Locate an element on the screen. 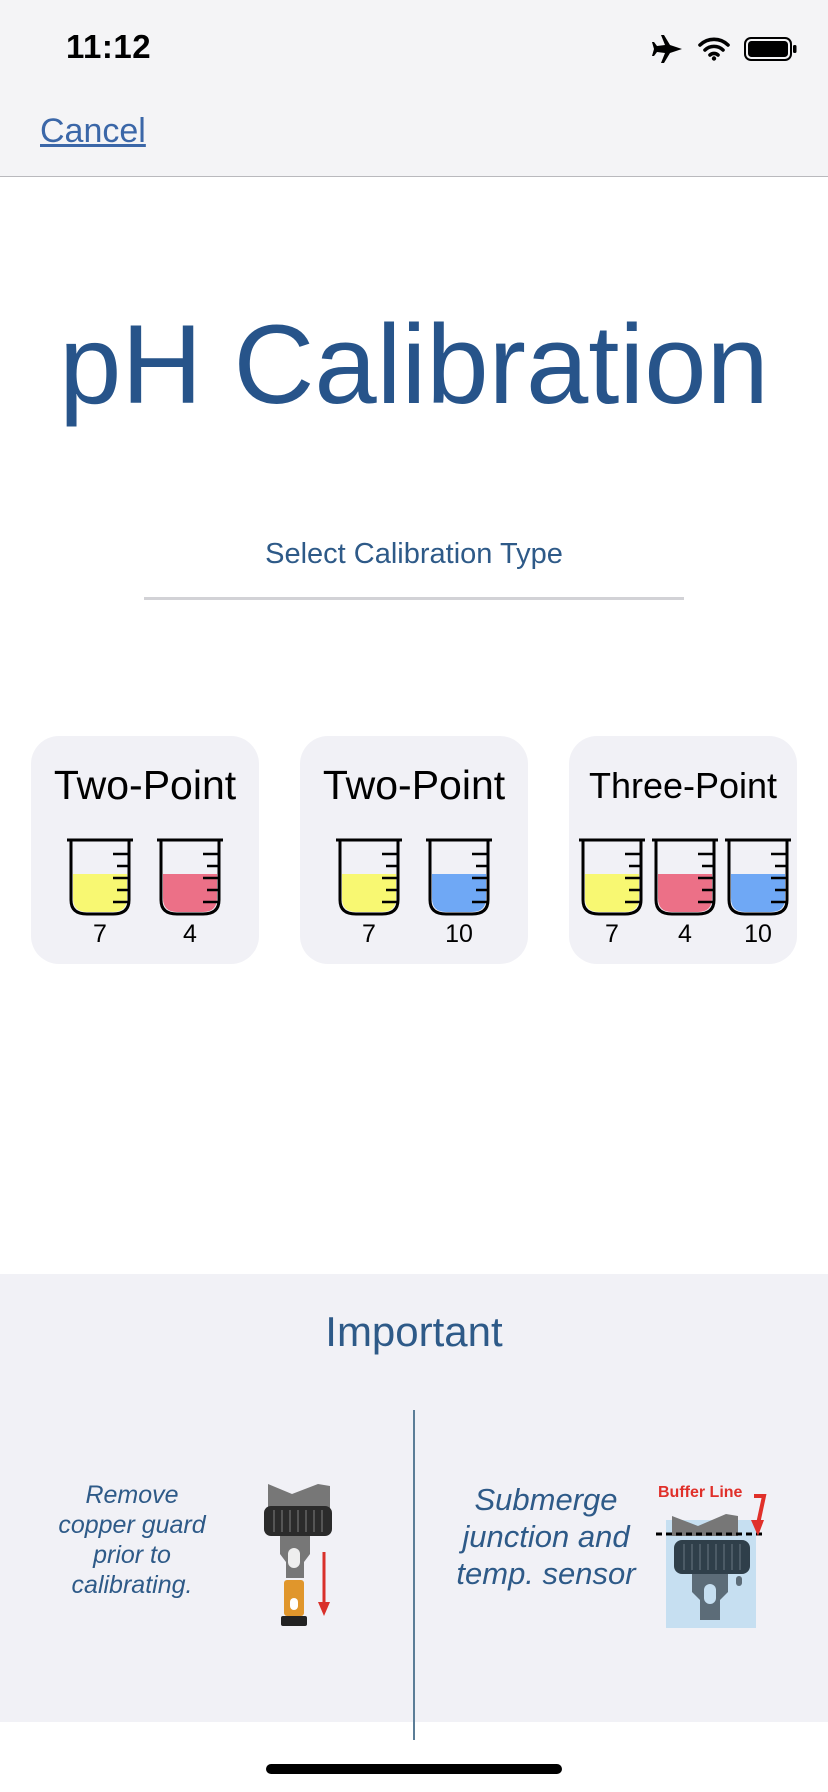 The image size is (828, 1792). probe-remove-guard-icon is located at coordinates (298, 1555).